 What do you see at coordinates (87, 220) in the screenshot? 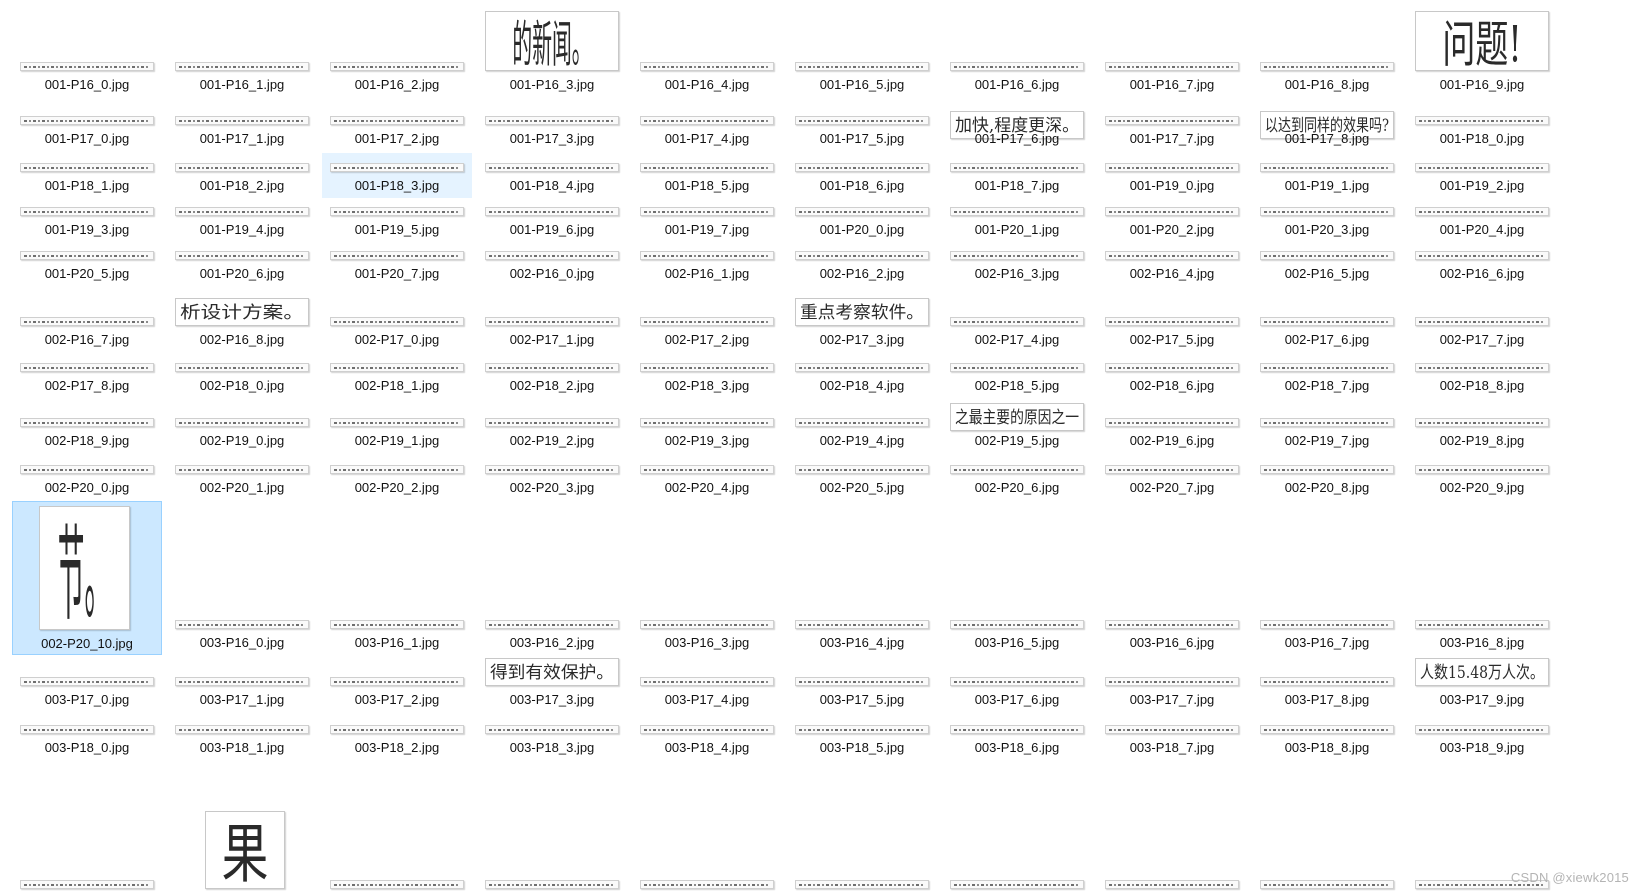
I see `file-tile: 001-P19_3.jpg` at bounding box center [87, 220].